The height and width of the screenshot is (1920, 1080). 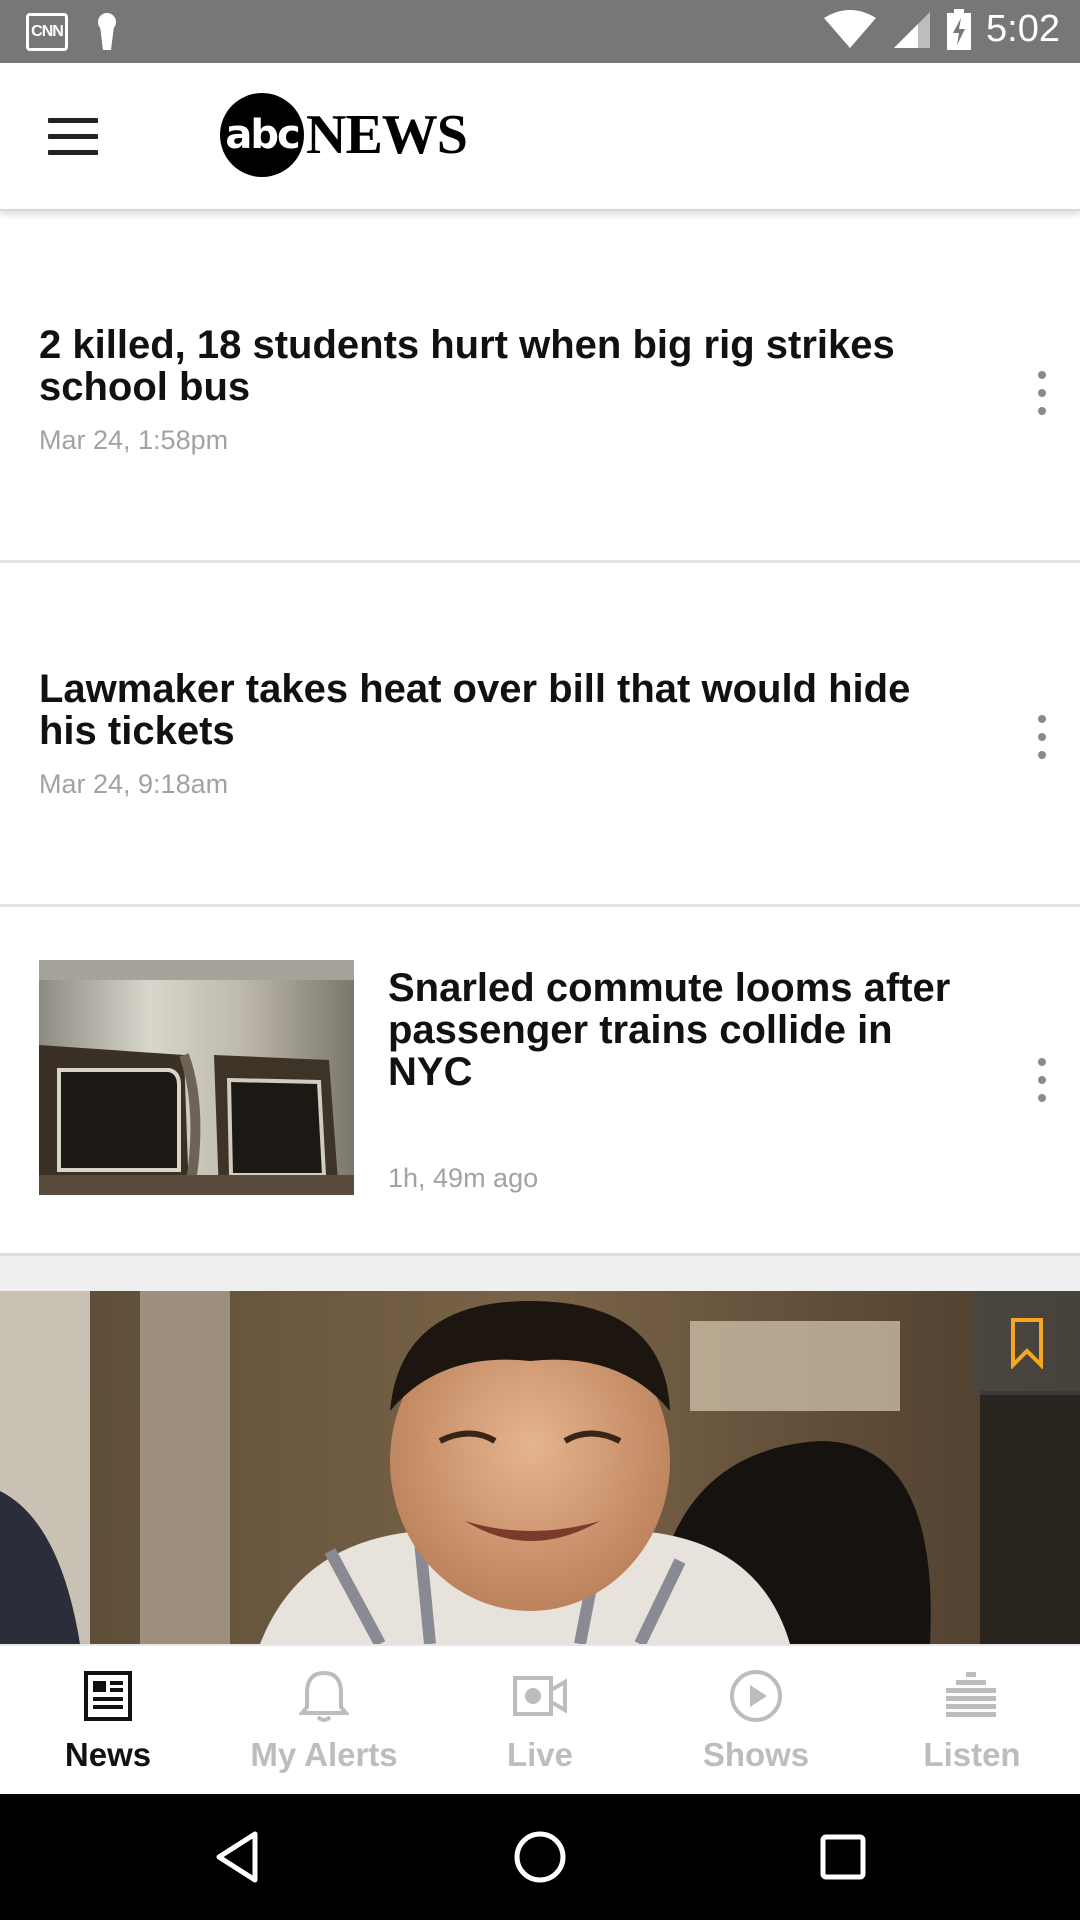 I want to click on bookmark-icon, so click(x=1027, y=1343).